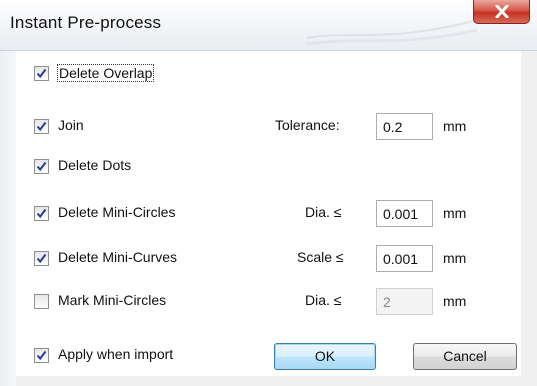 The width and height of the screenshot is (537, 386). Describe the element at coordinates (112, 300) in the screenshot. I see `mark-mini-circles-label: Mark Mini-Circles` at that location.